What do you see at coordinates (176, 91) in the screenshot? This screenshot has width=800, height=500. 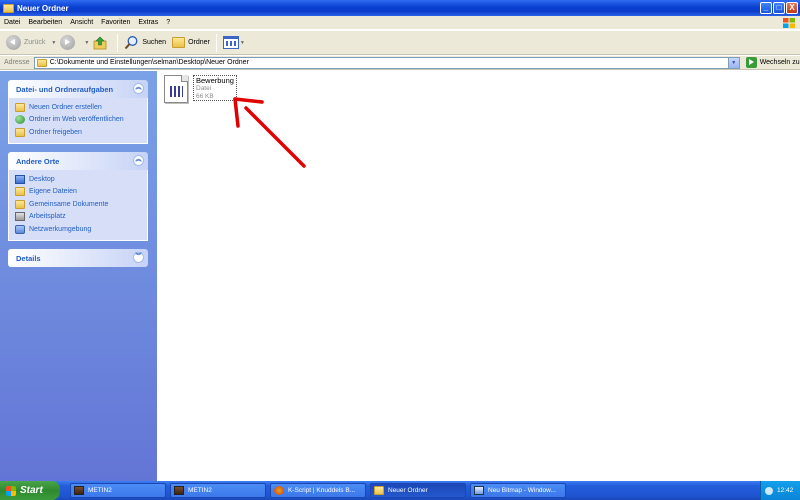 I see `file-icon-pattern` at bounding box center [176, 91].